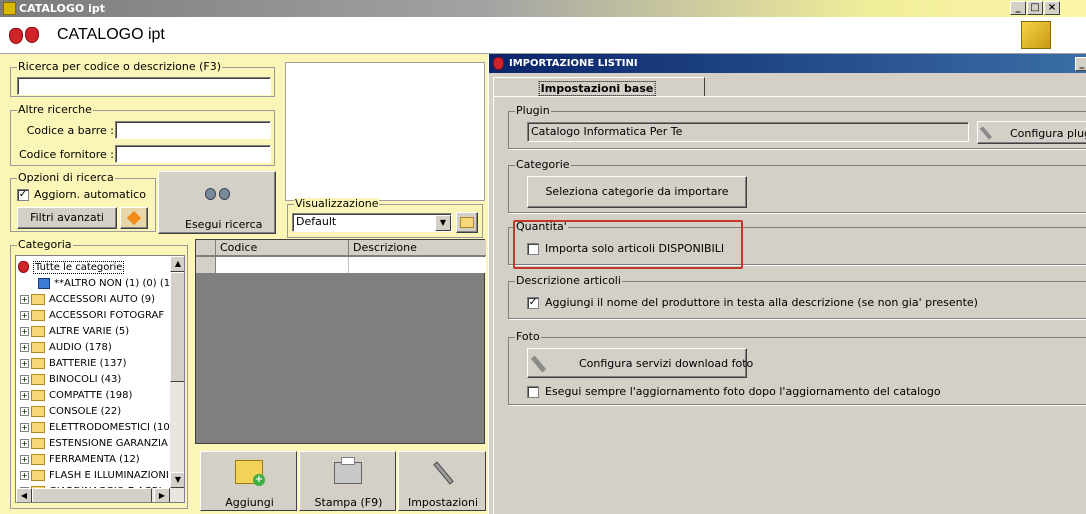 The width and height of the screenshot is (1086, 514). I want to click on tree-hscrollbar: ◀ ▶, so click(100, 495).